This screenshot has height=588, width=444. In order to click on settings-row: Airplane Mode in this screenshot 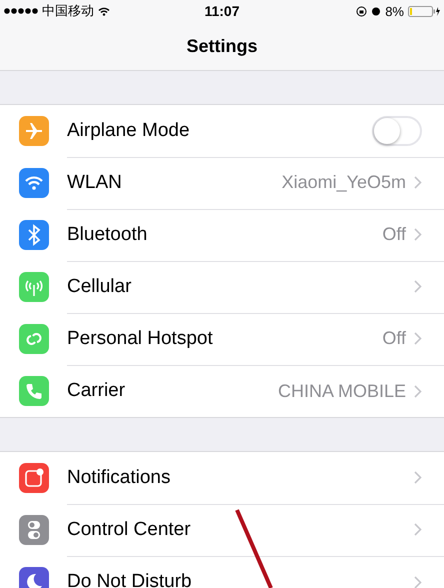, I will do `click(222, 131)`.